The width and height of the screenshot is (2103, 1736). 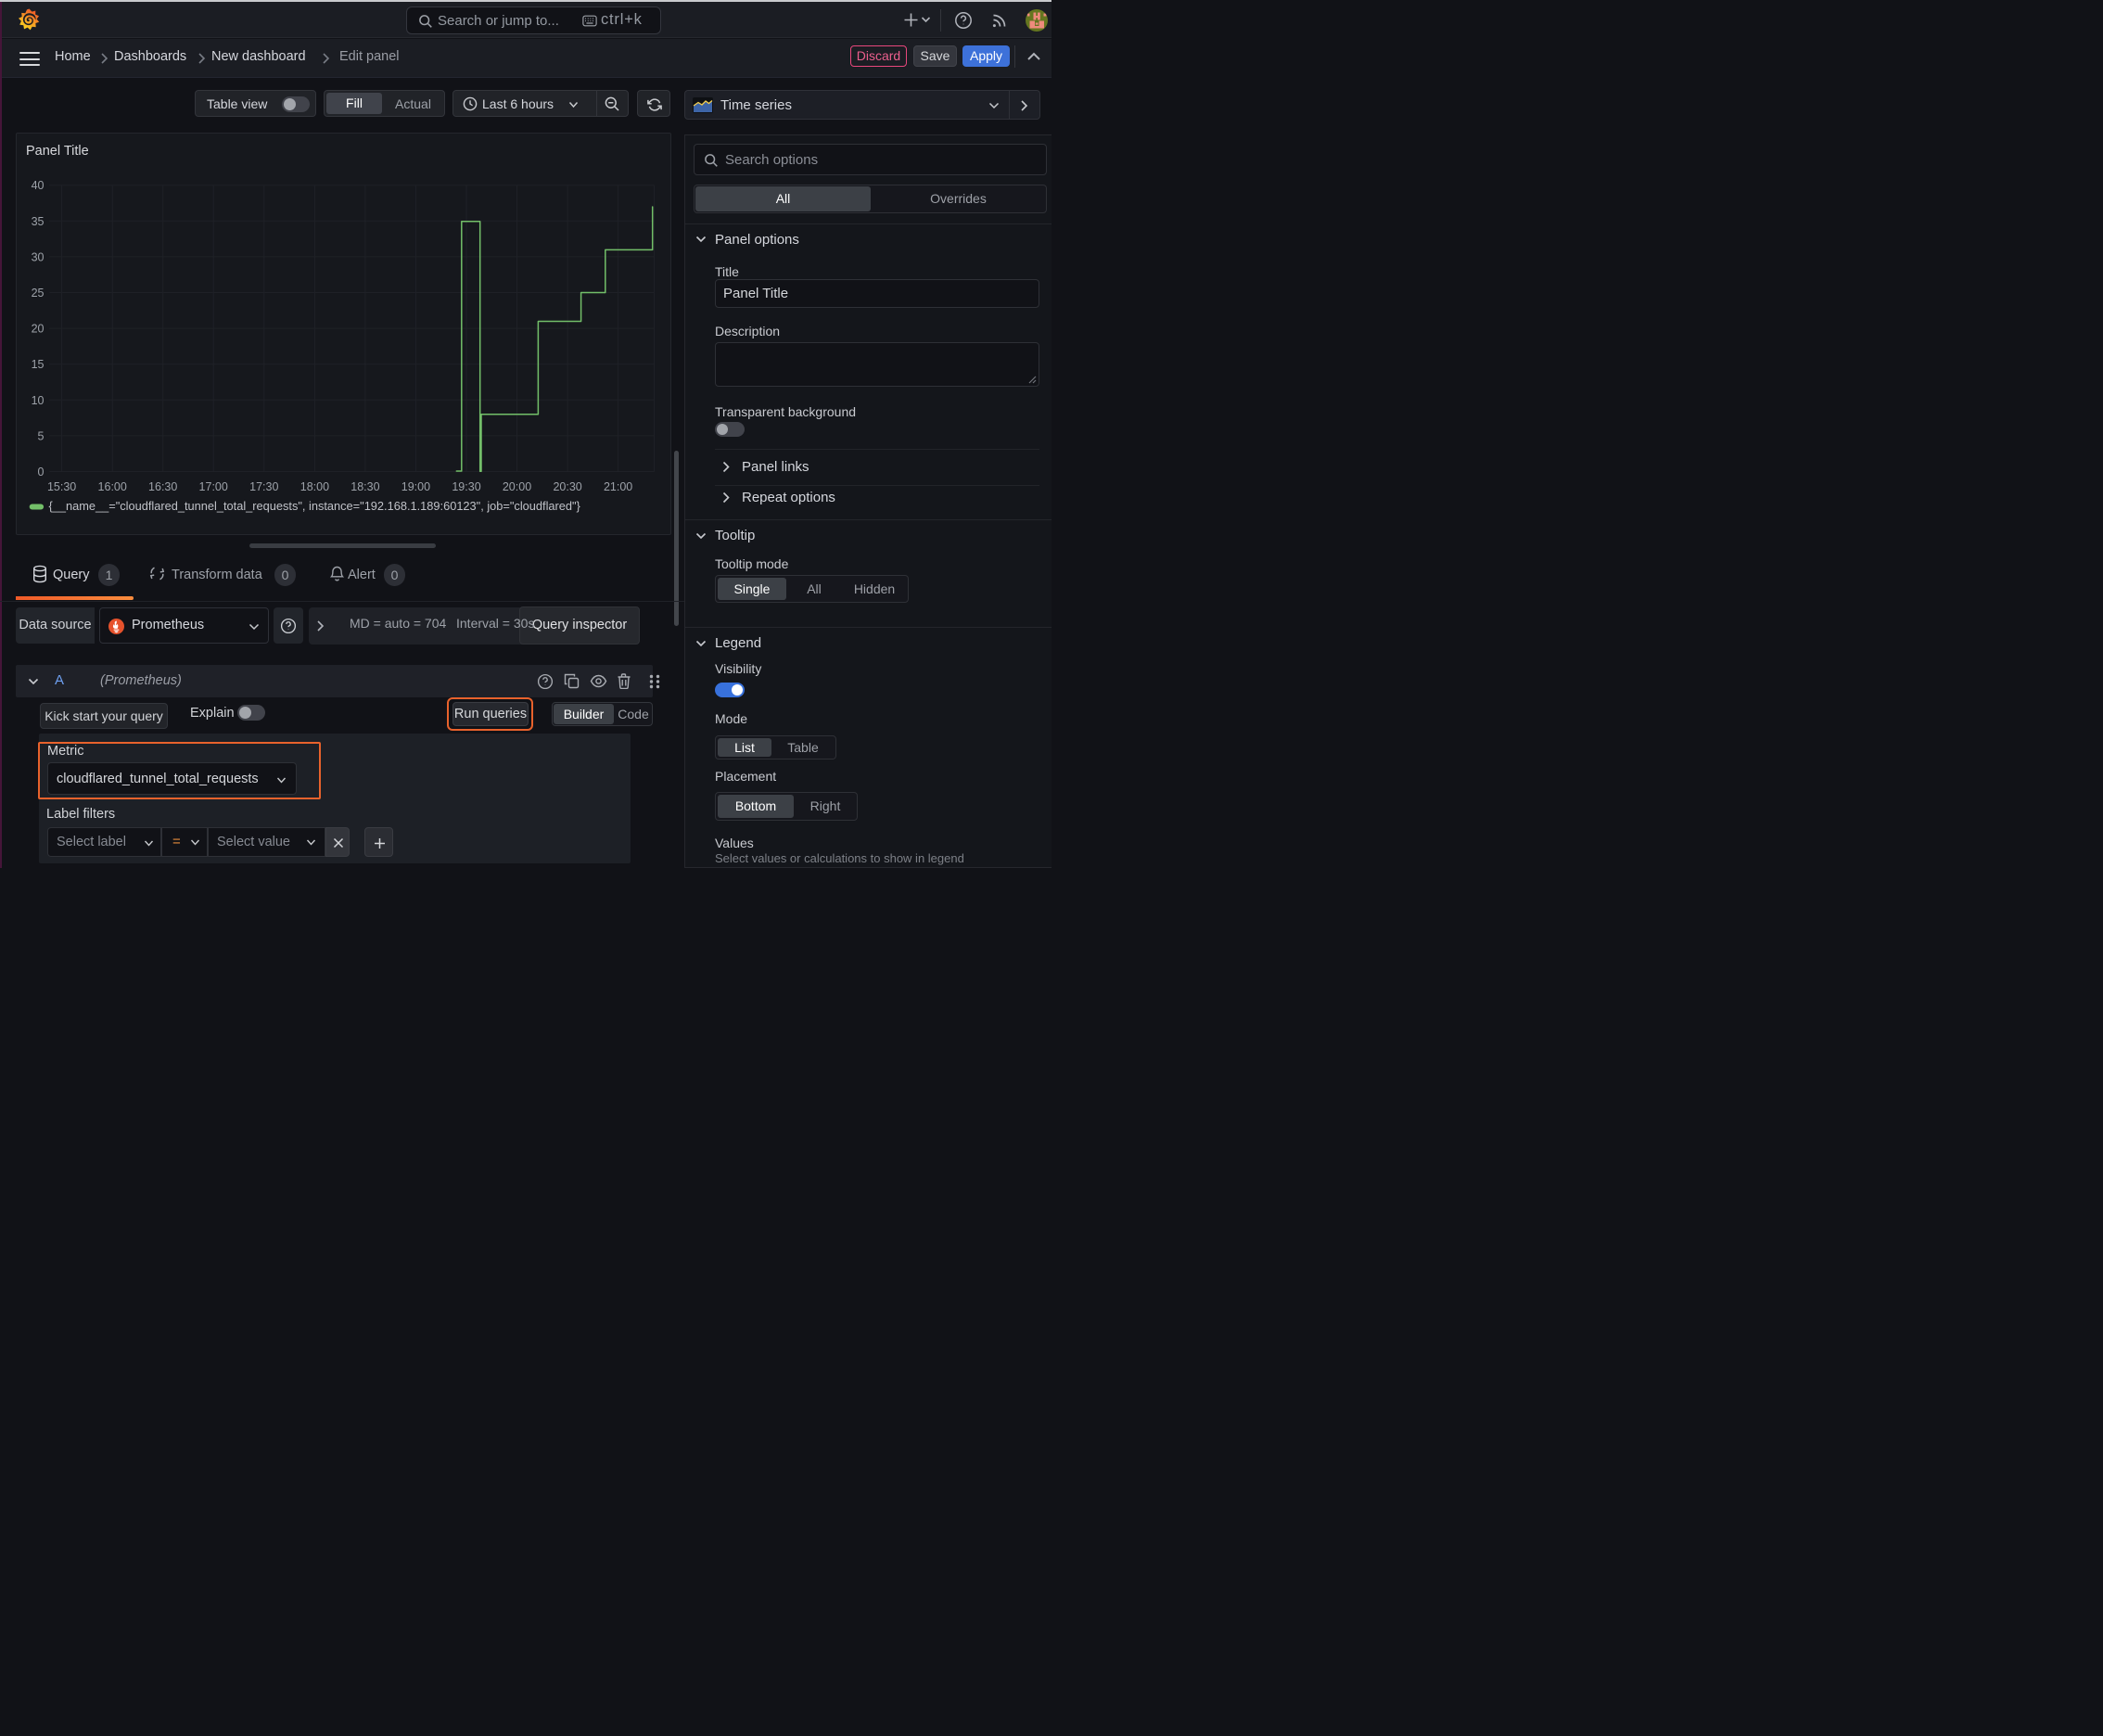 What do you see at coordinates (314, 487) in the screenshot?
I see `svg-text: 18:00` at bounding box center [314, 487].